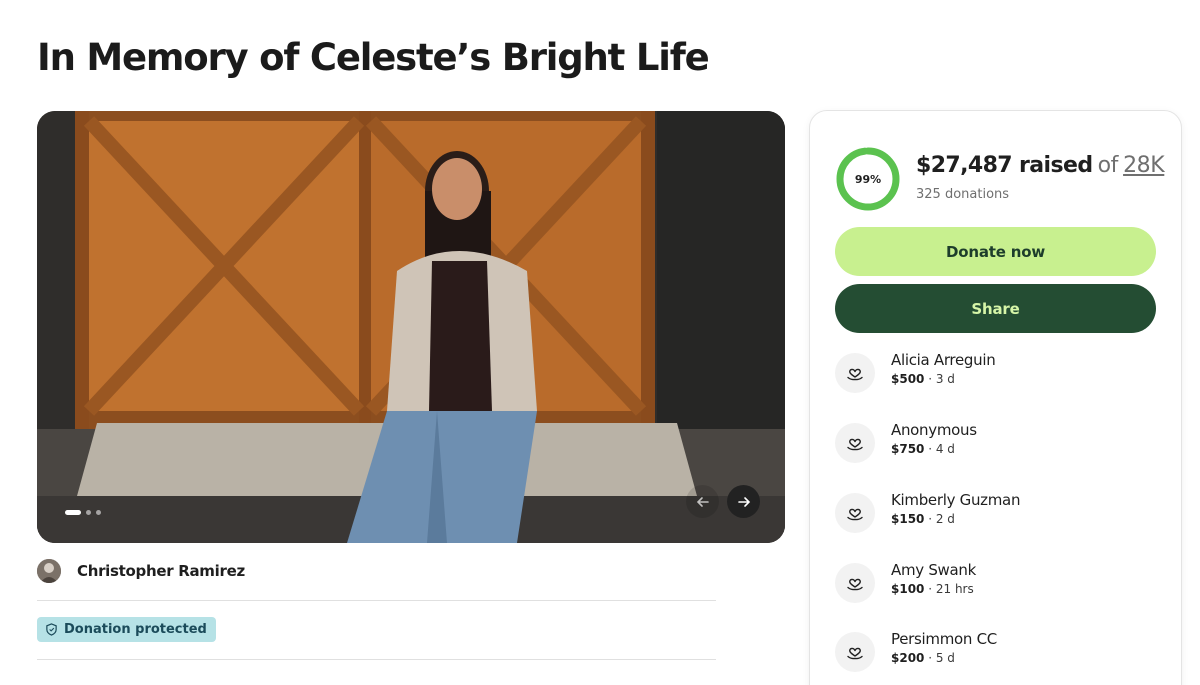 The width and height of the screenshot is (1200, 685). I want to click on donor-name: Amy Swank, so click(933, 570).